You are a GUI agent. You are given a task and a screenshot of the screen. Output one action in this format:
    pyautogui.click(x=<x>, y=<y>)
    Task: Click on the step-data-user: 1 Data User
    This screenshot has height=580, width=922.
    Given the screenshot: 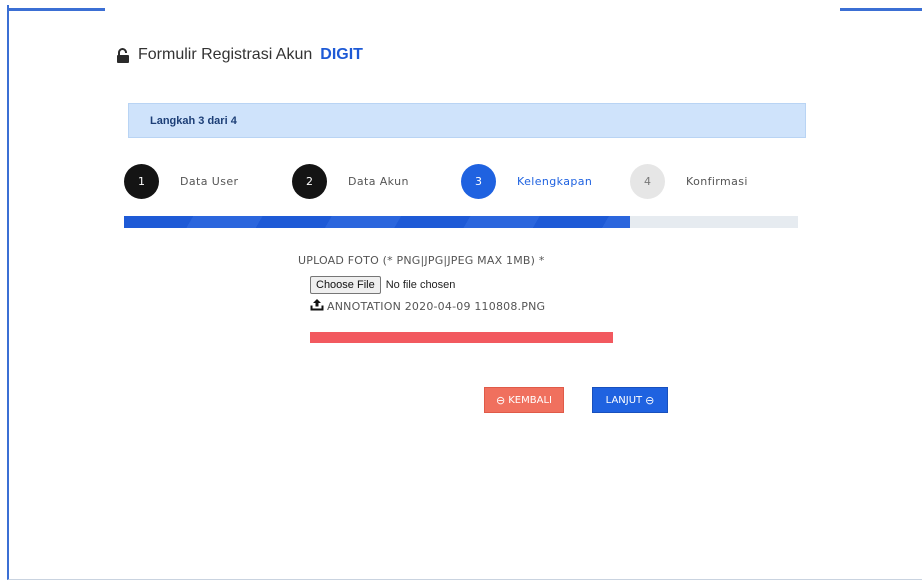 What is the action you would take?
    pyautogui.click(x=181, y=181)
    